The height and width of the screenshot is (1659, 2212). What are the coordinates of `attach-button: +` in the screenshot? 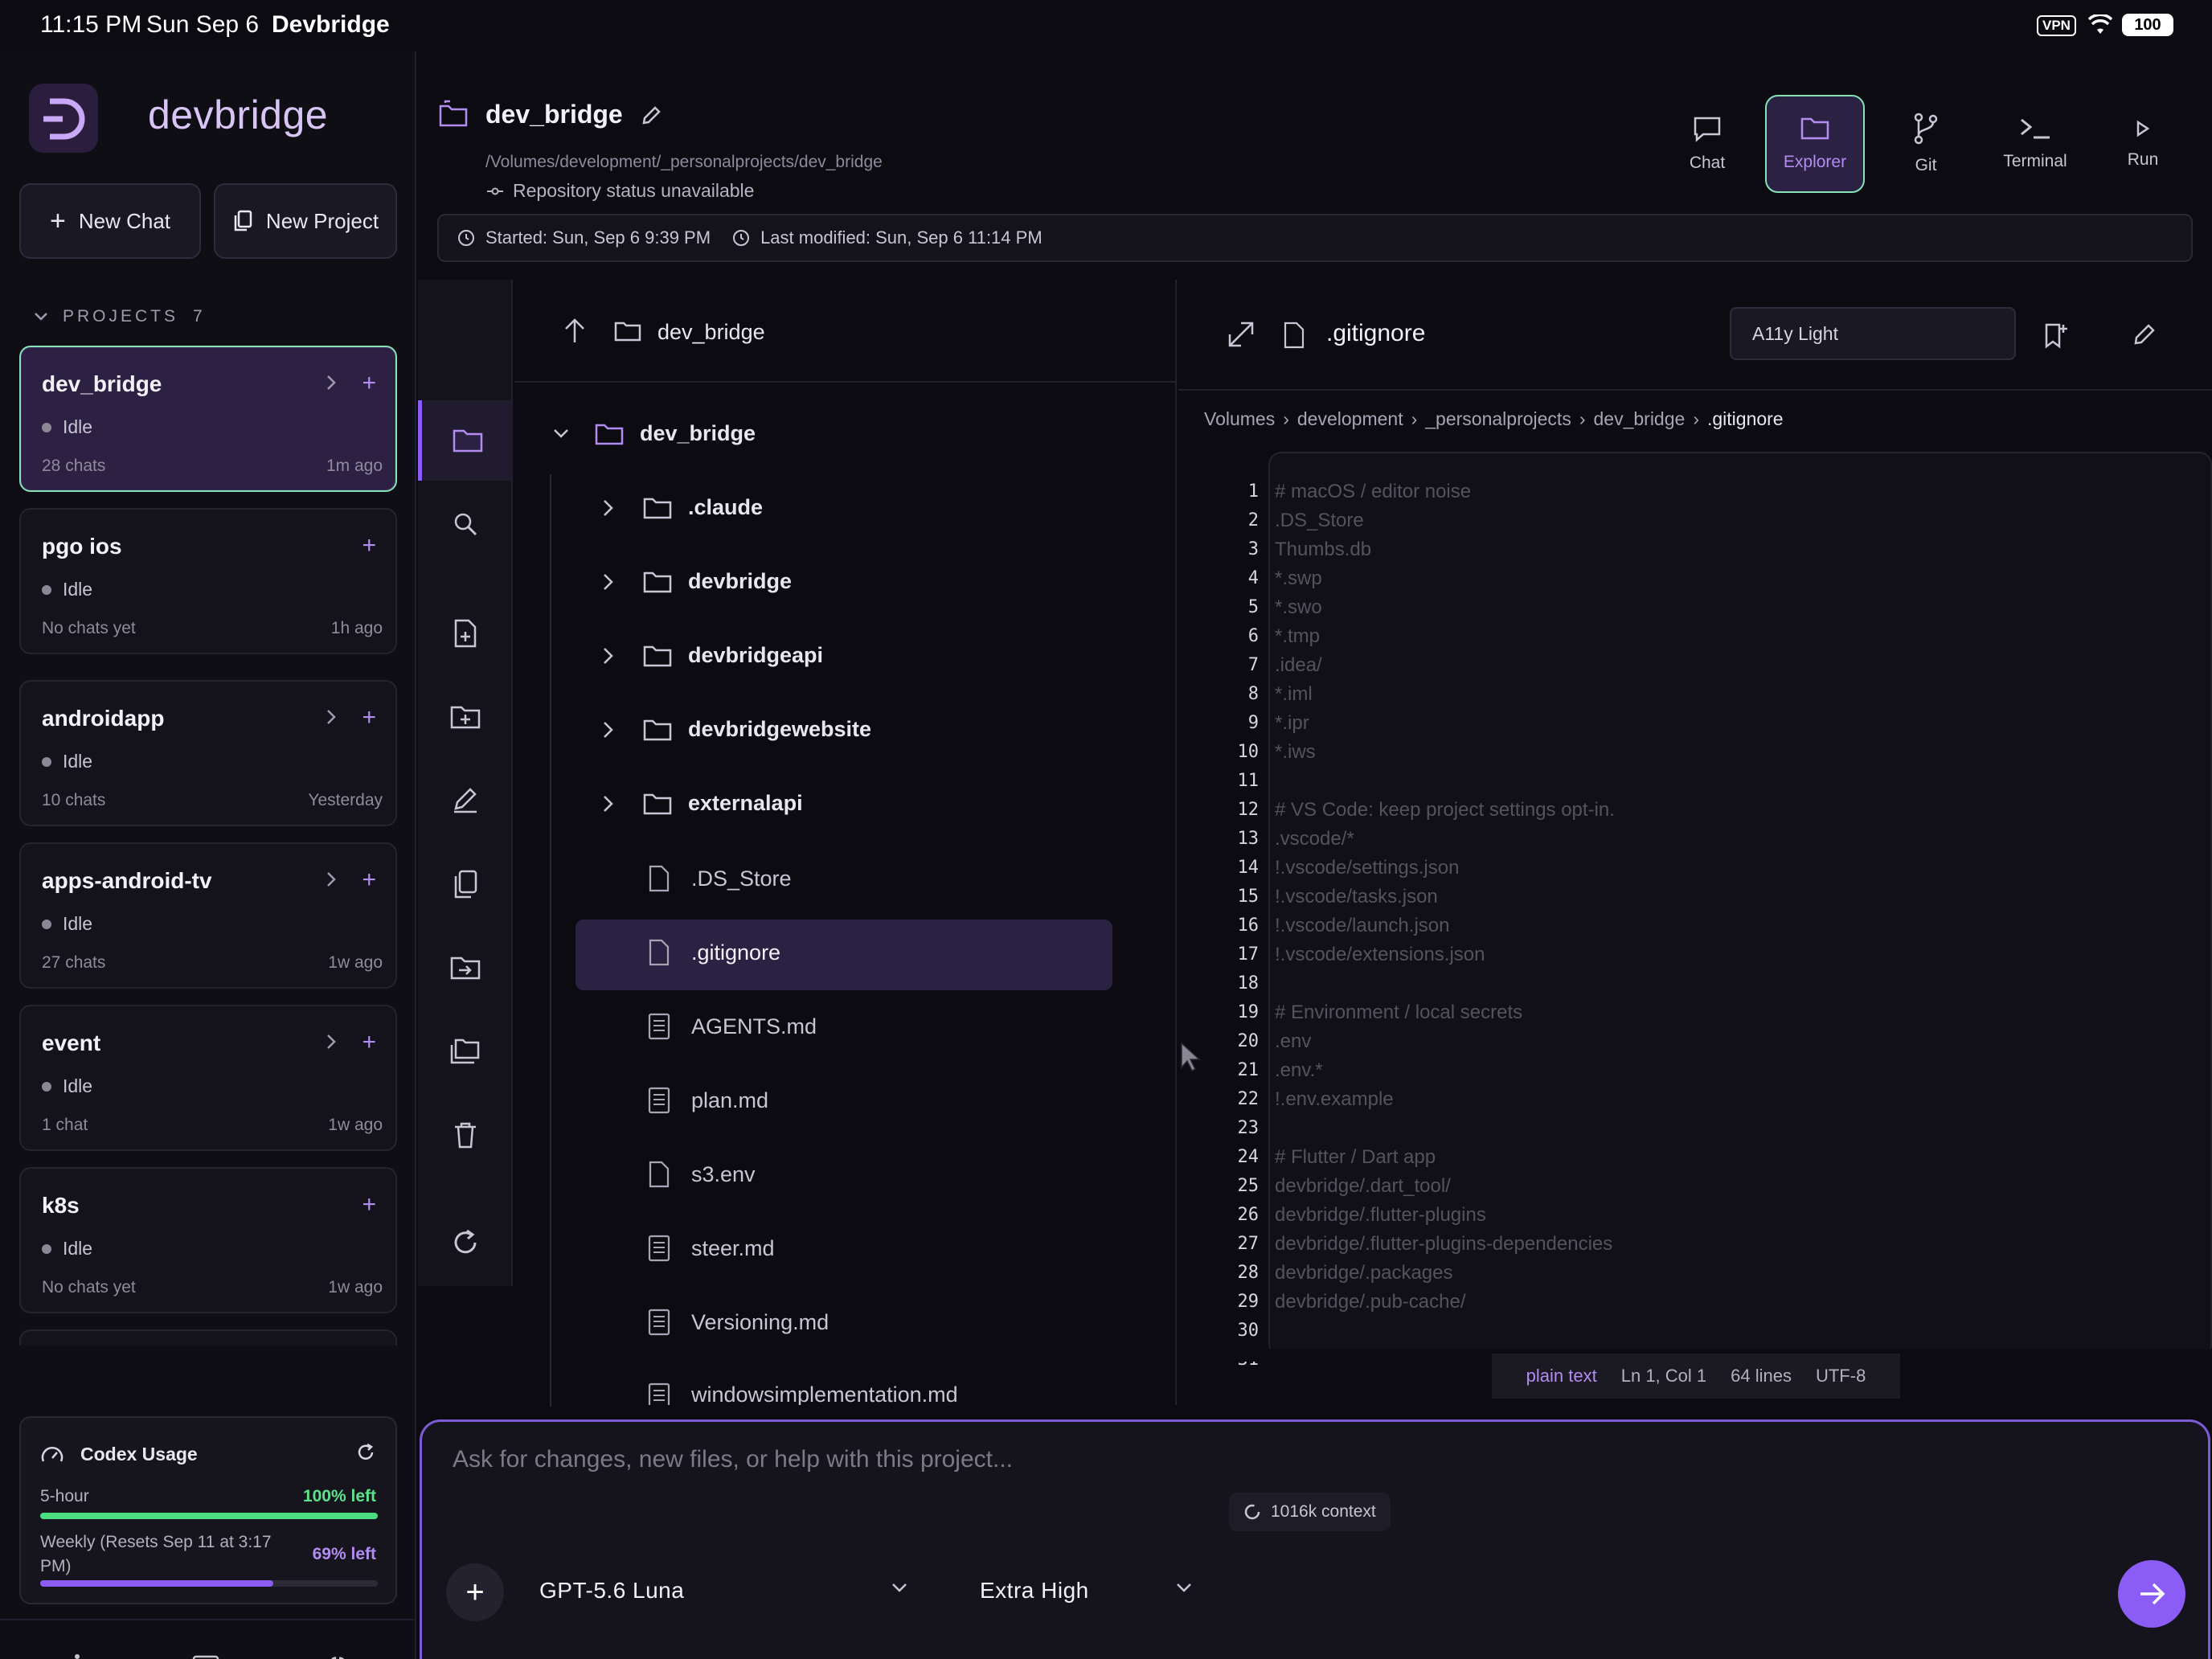 It's located at (475, 1592).